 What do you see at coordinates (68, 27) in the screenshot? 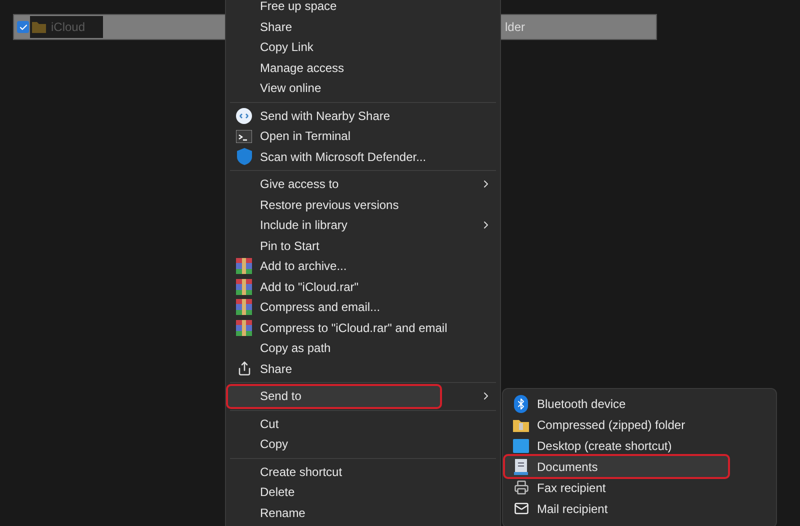
I see `file-name: iCloud` at bounding box center [68, 27].